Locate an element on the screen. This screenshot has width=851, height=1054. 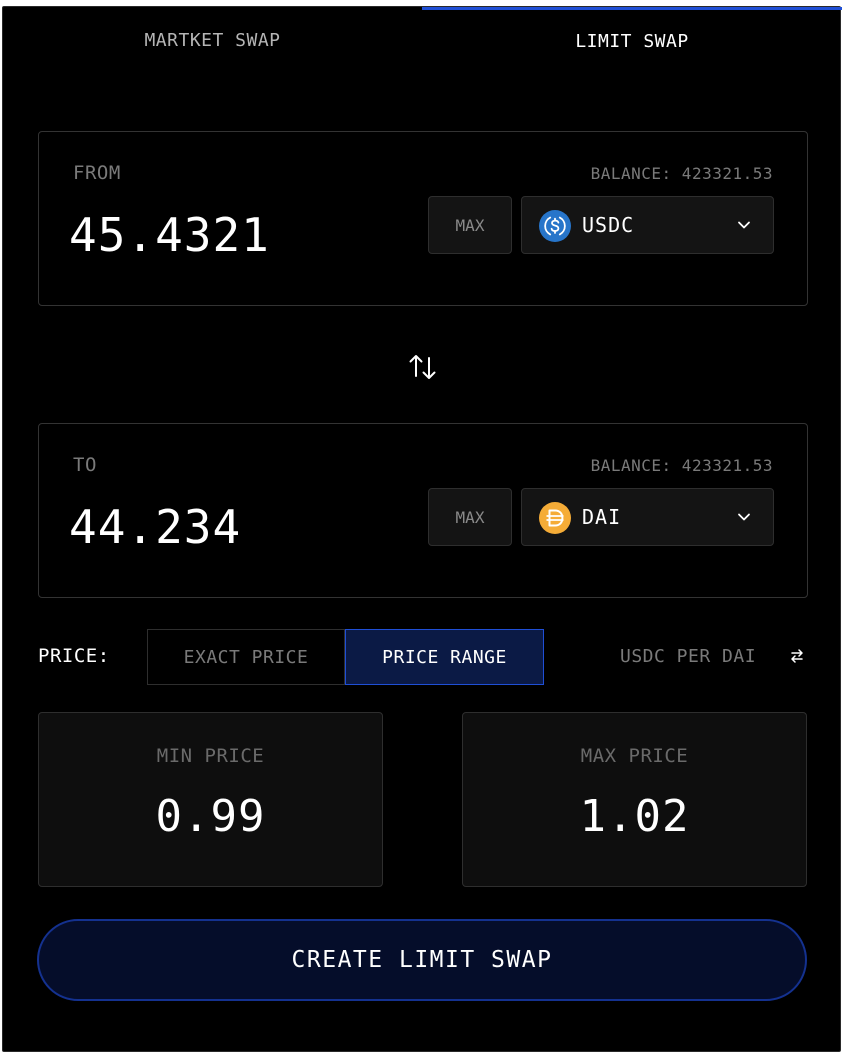
from-token-select: USDC is located at coordinates (647, 225).